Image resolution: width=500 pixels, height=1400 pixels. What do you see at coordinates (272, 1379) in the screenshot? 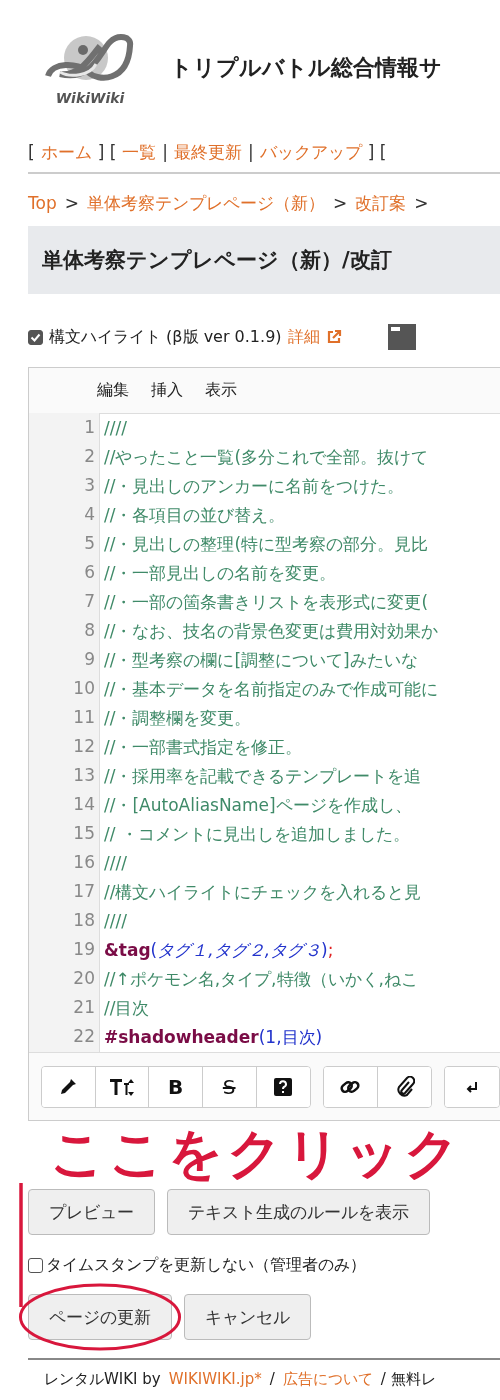
I see `footer-text: /` at bounding box center [272, 1379].